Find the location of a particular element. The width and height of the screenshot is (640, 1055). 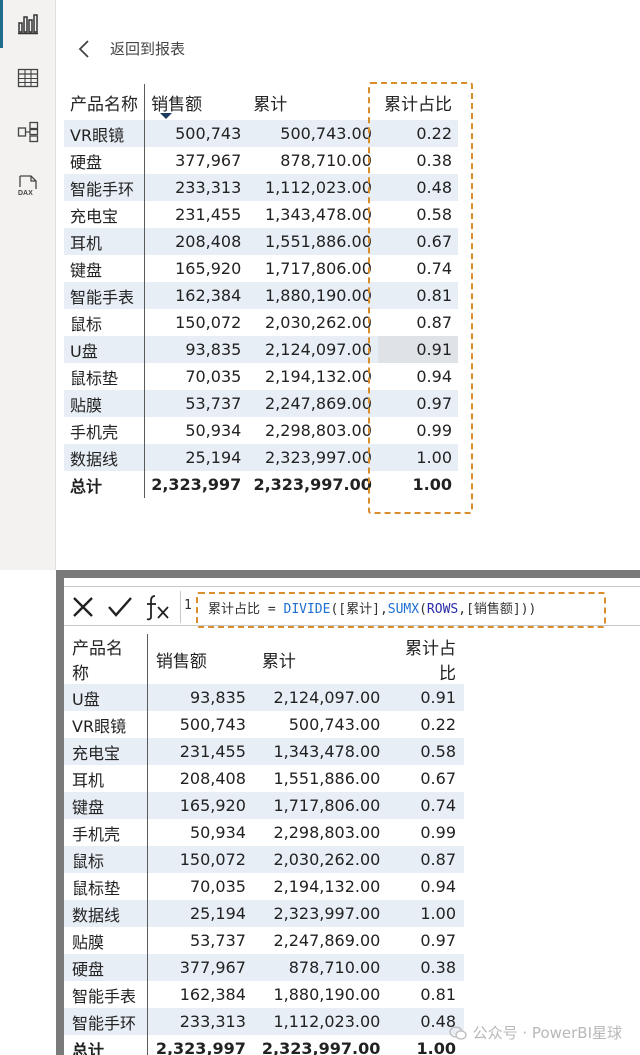

cell-sales: 53,737 is located at coordinates (196, 403).